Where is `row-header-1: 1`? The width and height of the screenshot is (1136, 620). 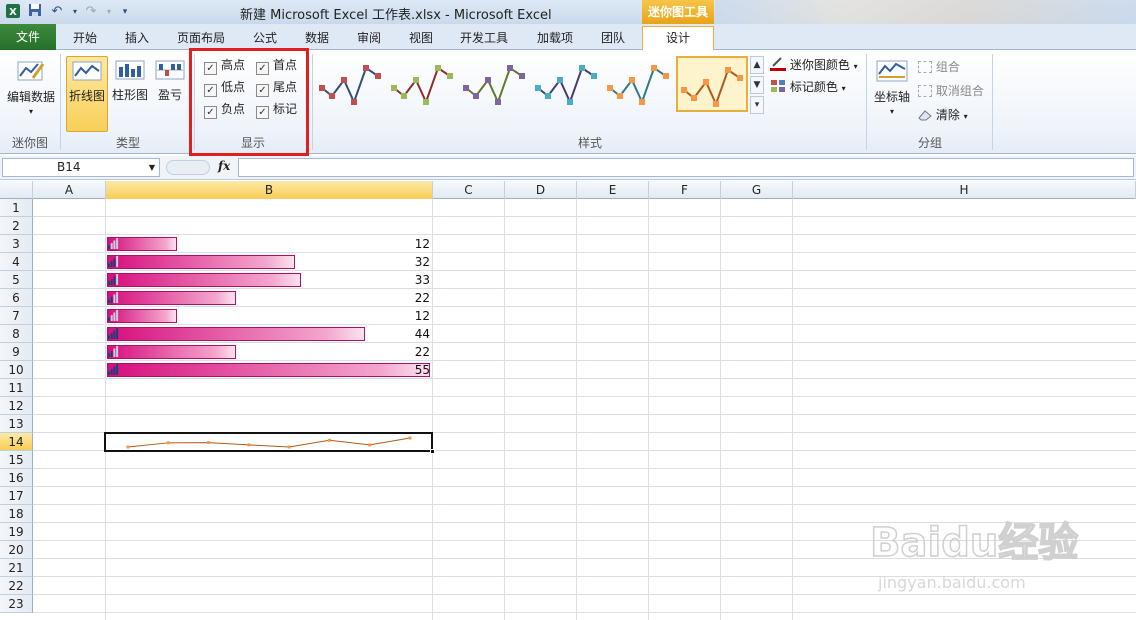
row-header-1: 1 is located at coordinates (16, 208).